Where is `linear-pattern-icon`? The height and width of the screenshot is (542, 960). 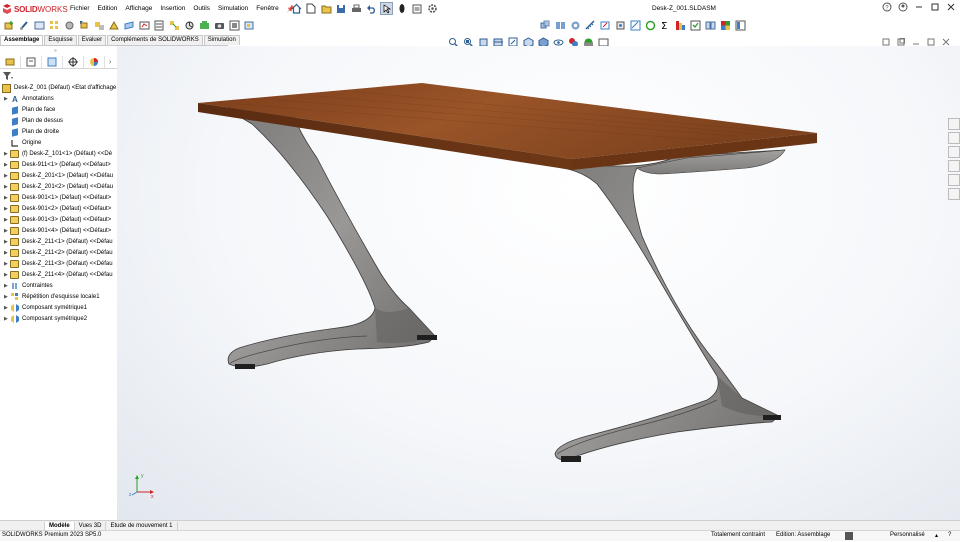 linear-pattern-icon is located at coordinates (54, 25).